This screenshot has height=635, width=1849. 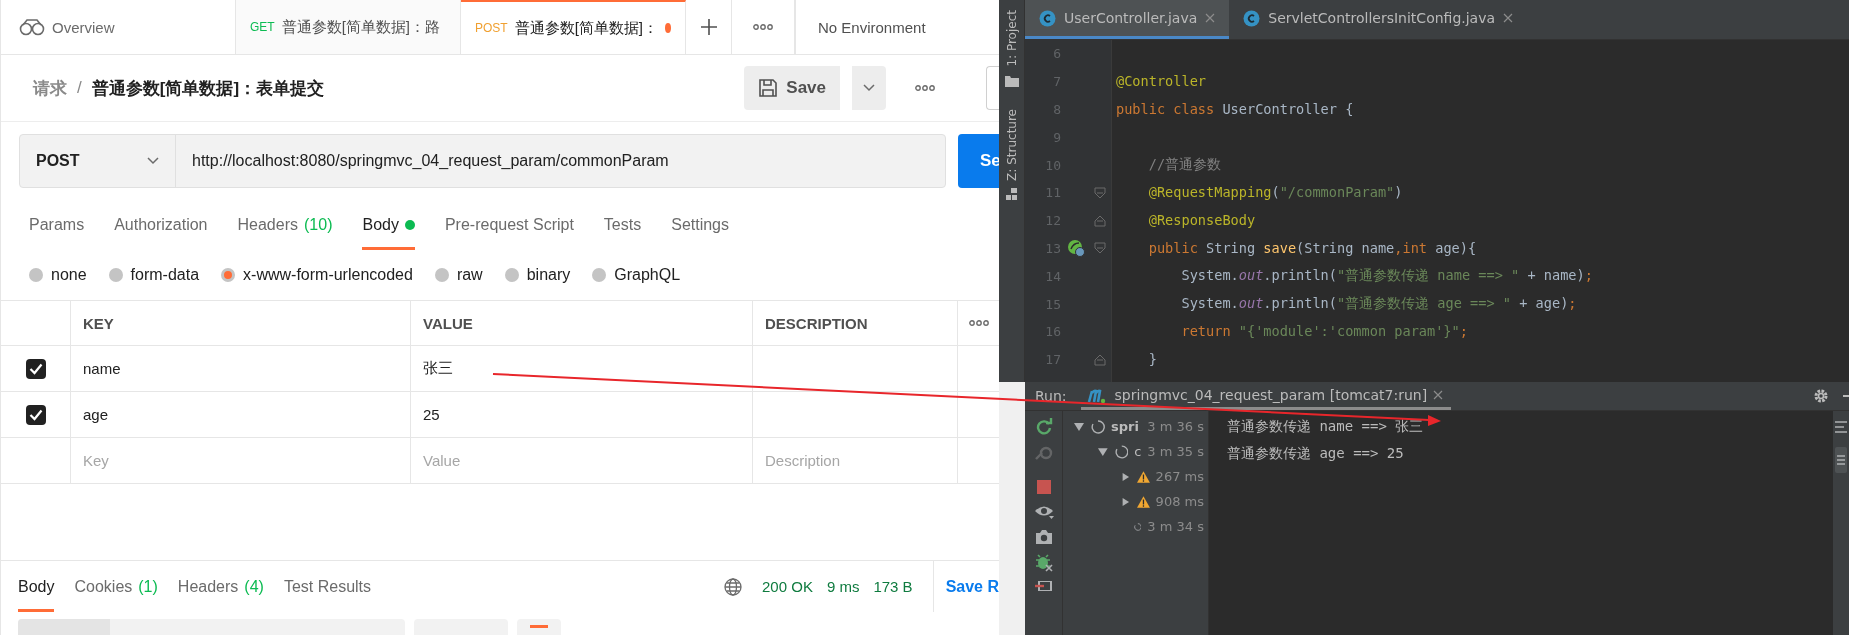 What do you see at coordinates (328, 275) in the screenshot?
I see `radio-label: x-www-form-urlencoded` at bounding box center [328, 275].